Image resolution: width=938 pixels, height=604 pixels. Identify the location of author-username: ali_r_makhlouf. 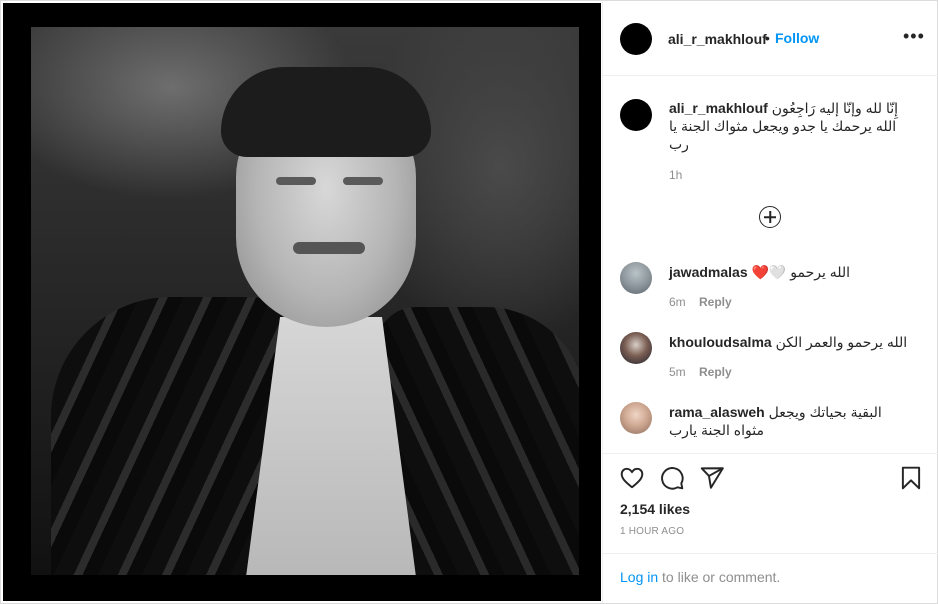
(717, 39).